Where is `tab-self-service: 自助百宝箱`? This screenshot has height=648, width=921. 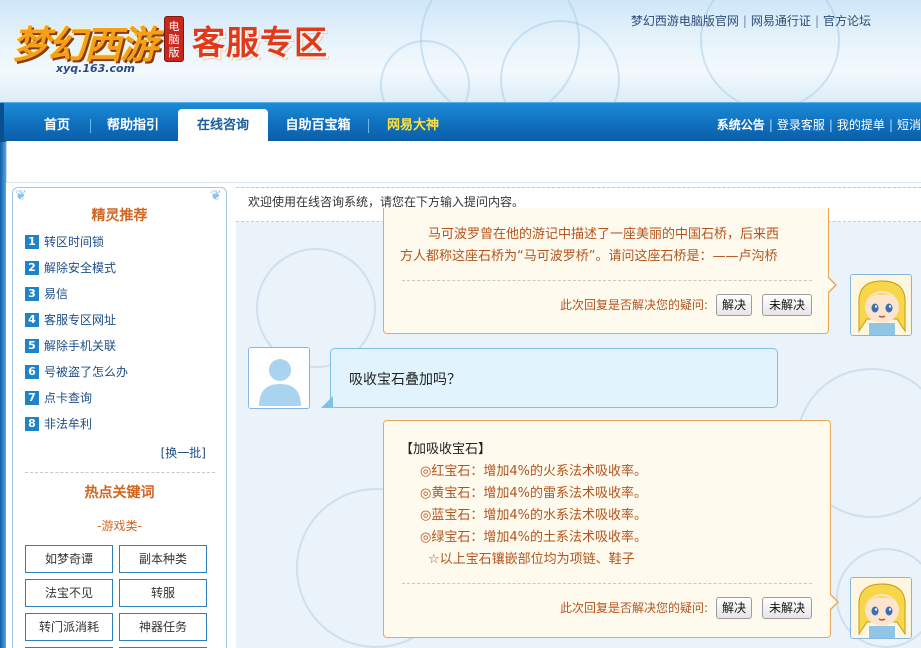
tab-self-service: 自助百宝箱 is located at coordinates (318, 126).